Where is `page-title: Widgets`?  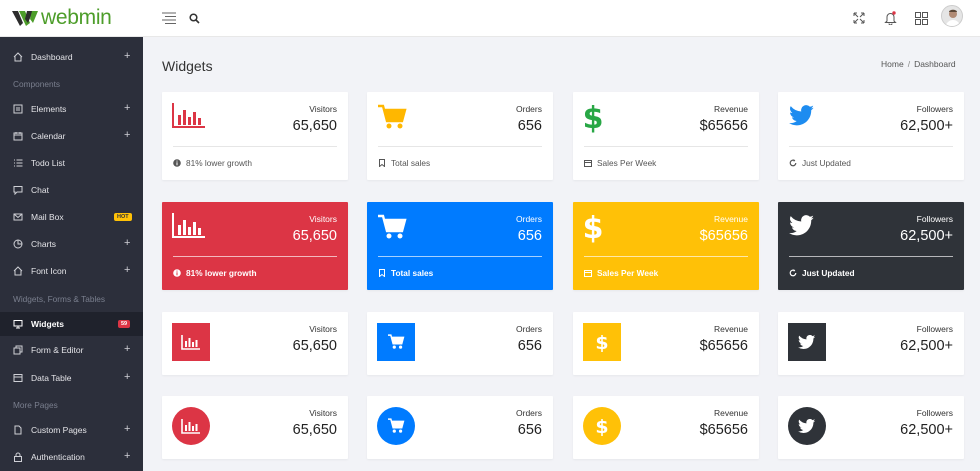
page-title: Widgets is located at coordinates (187, 66).